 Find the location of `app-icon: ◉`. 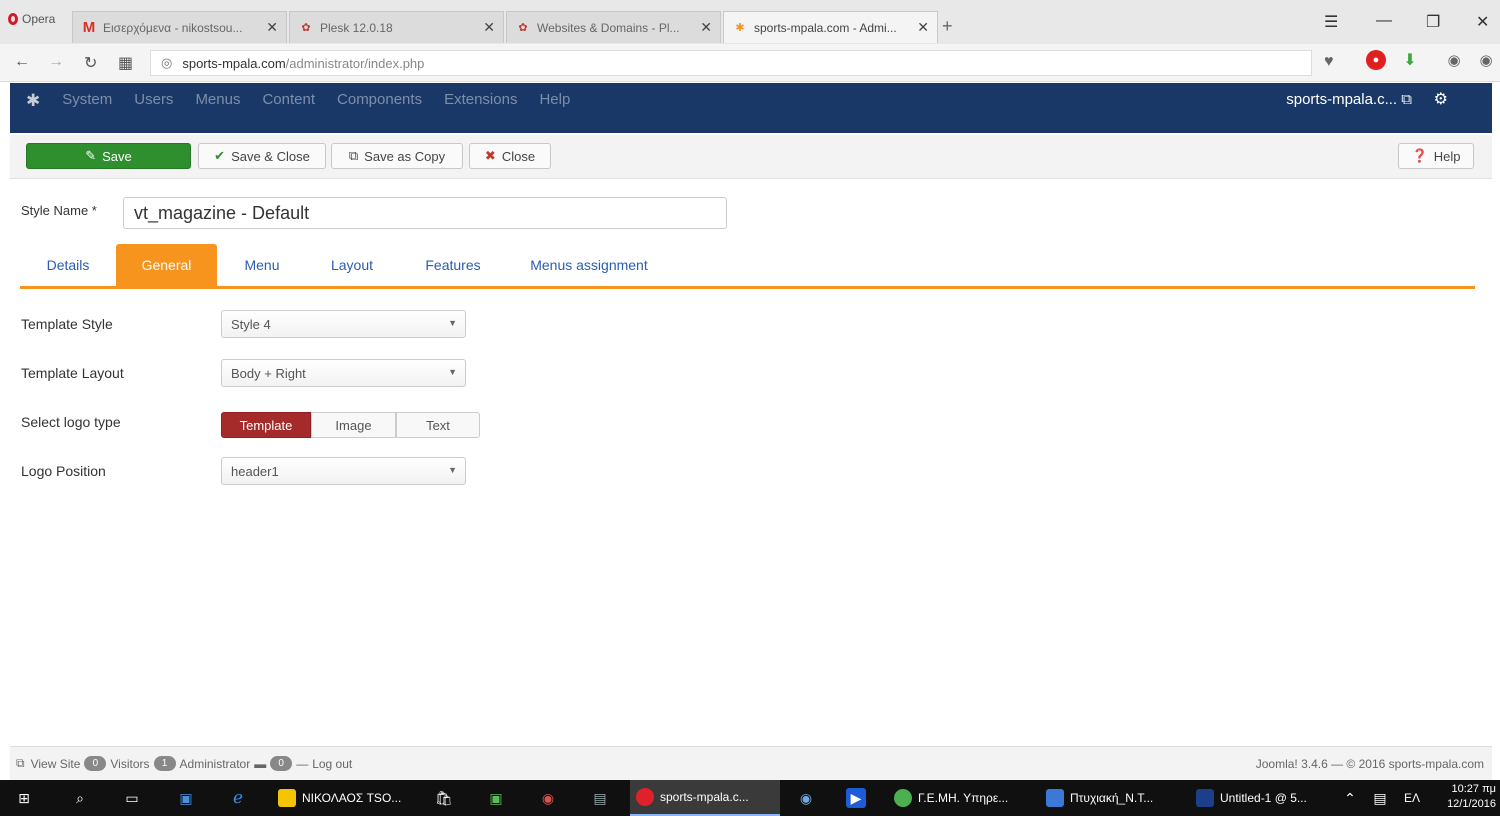

app-icon: ◉ is located at coordinates (806, 798).